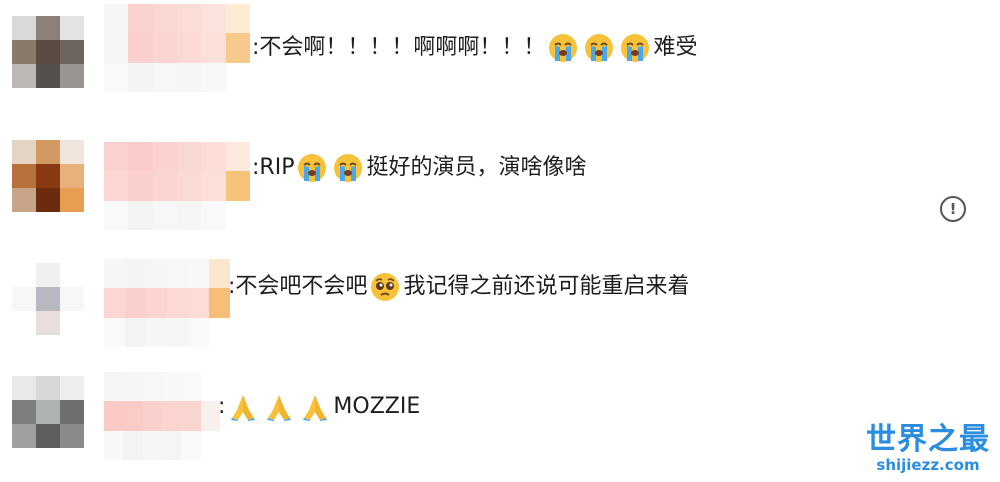 This screenshot has height=482, width=1000. I want to click on watermark-title: 世界之最, so click(928, 439).